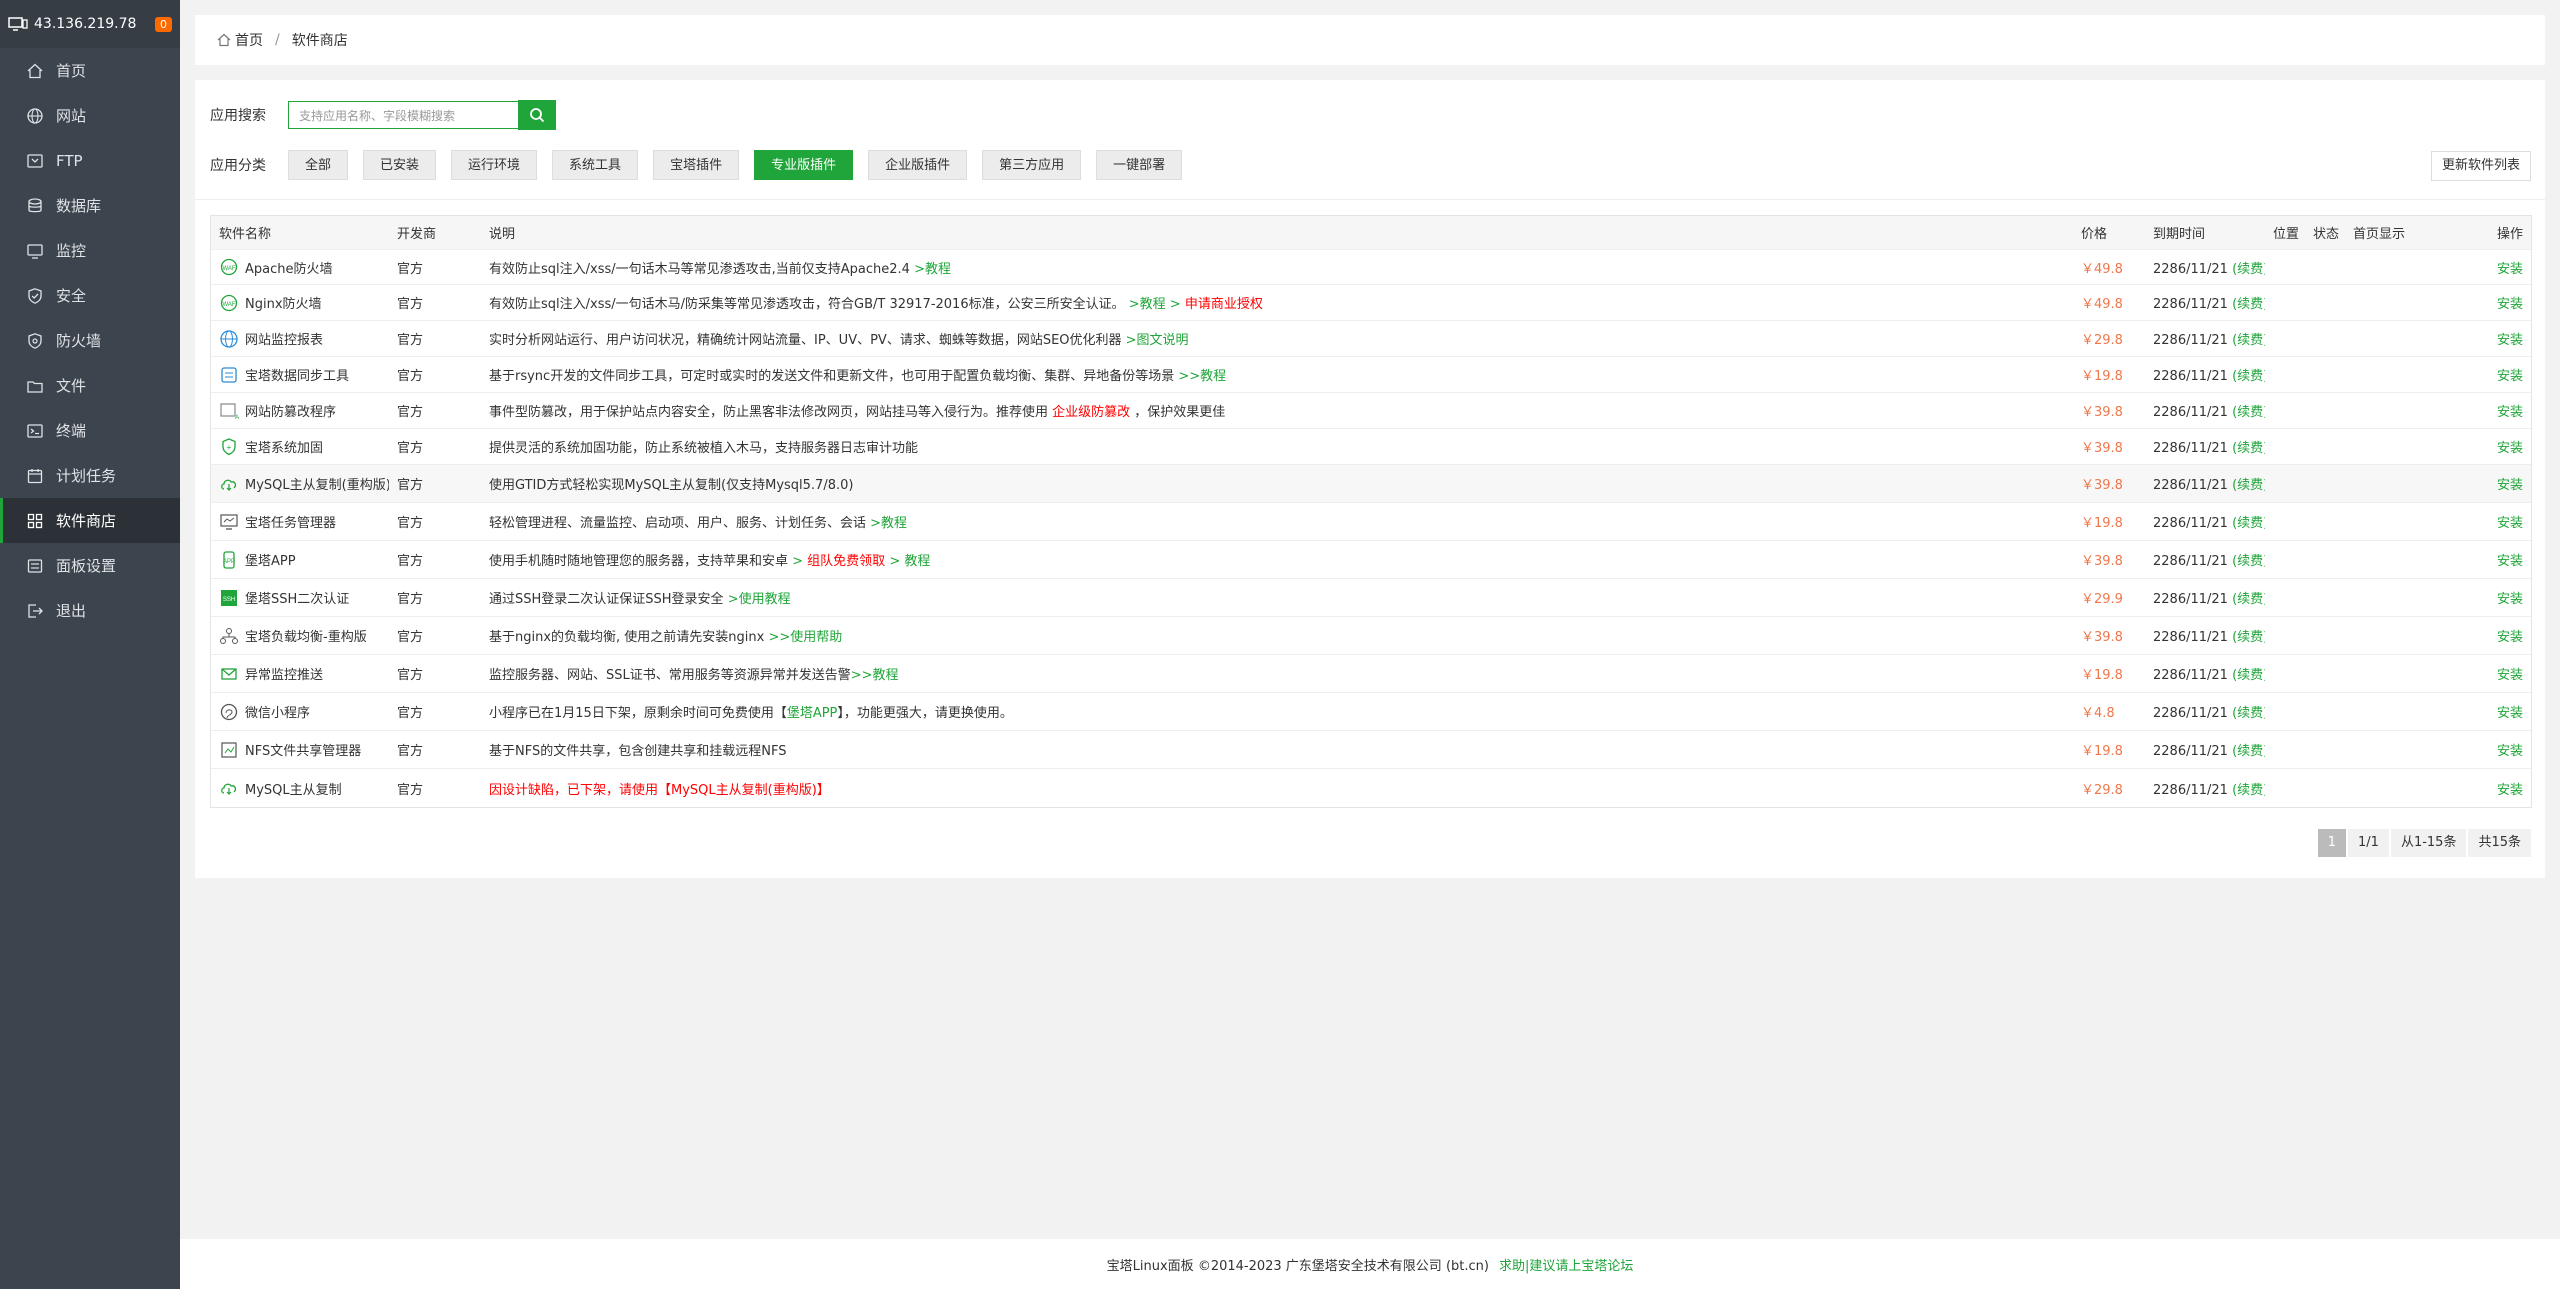 The width and height of the screenshot is (2560, 1289). I want to click on software-name: MySQL主从复制(重构版), so click(317, 483).